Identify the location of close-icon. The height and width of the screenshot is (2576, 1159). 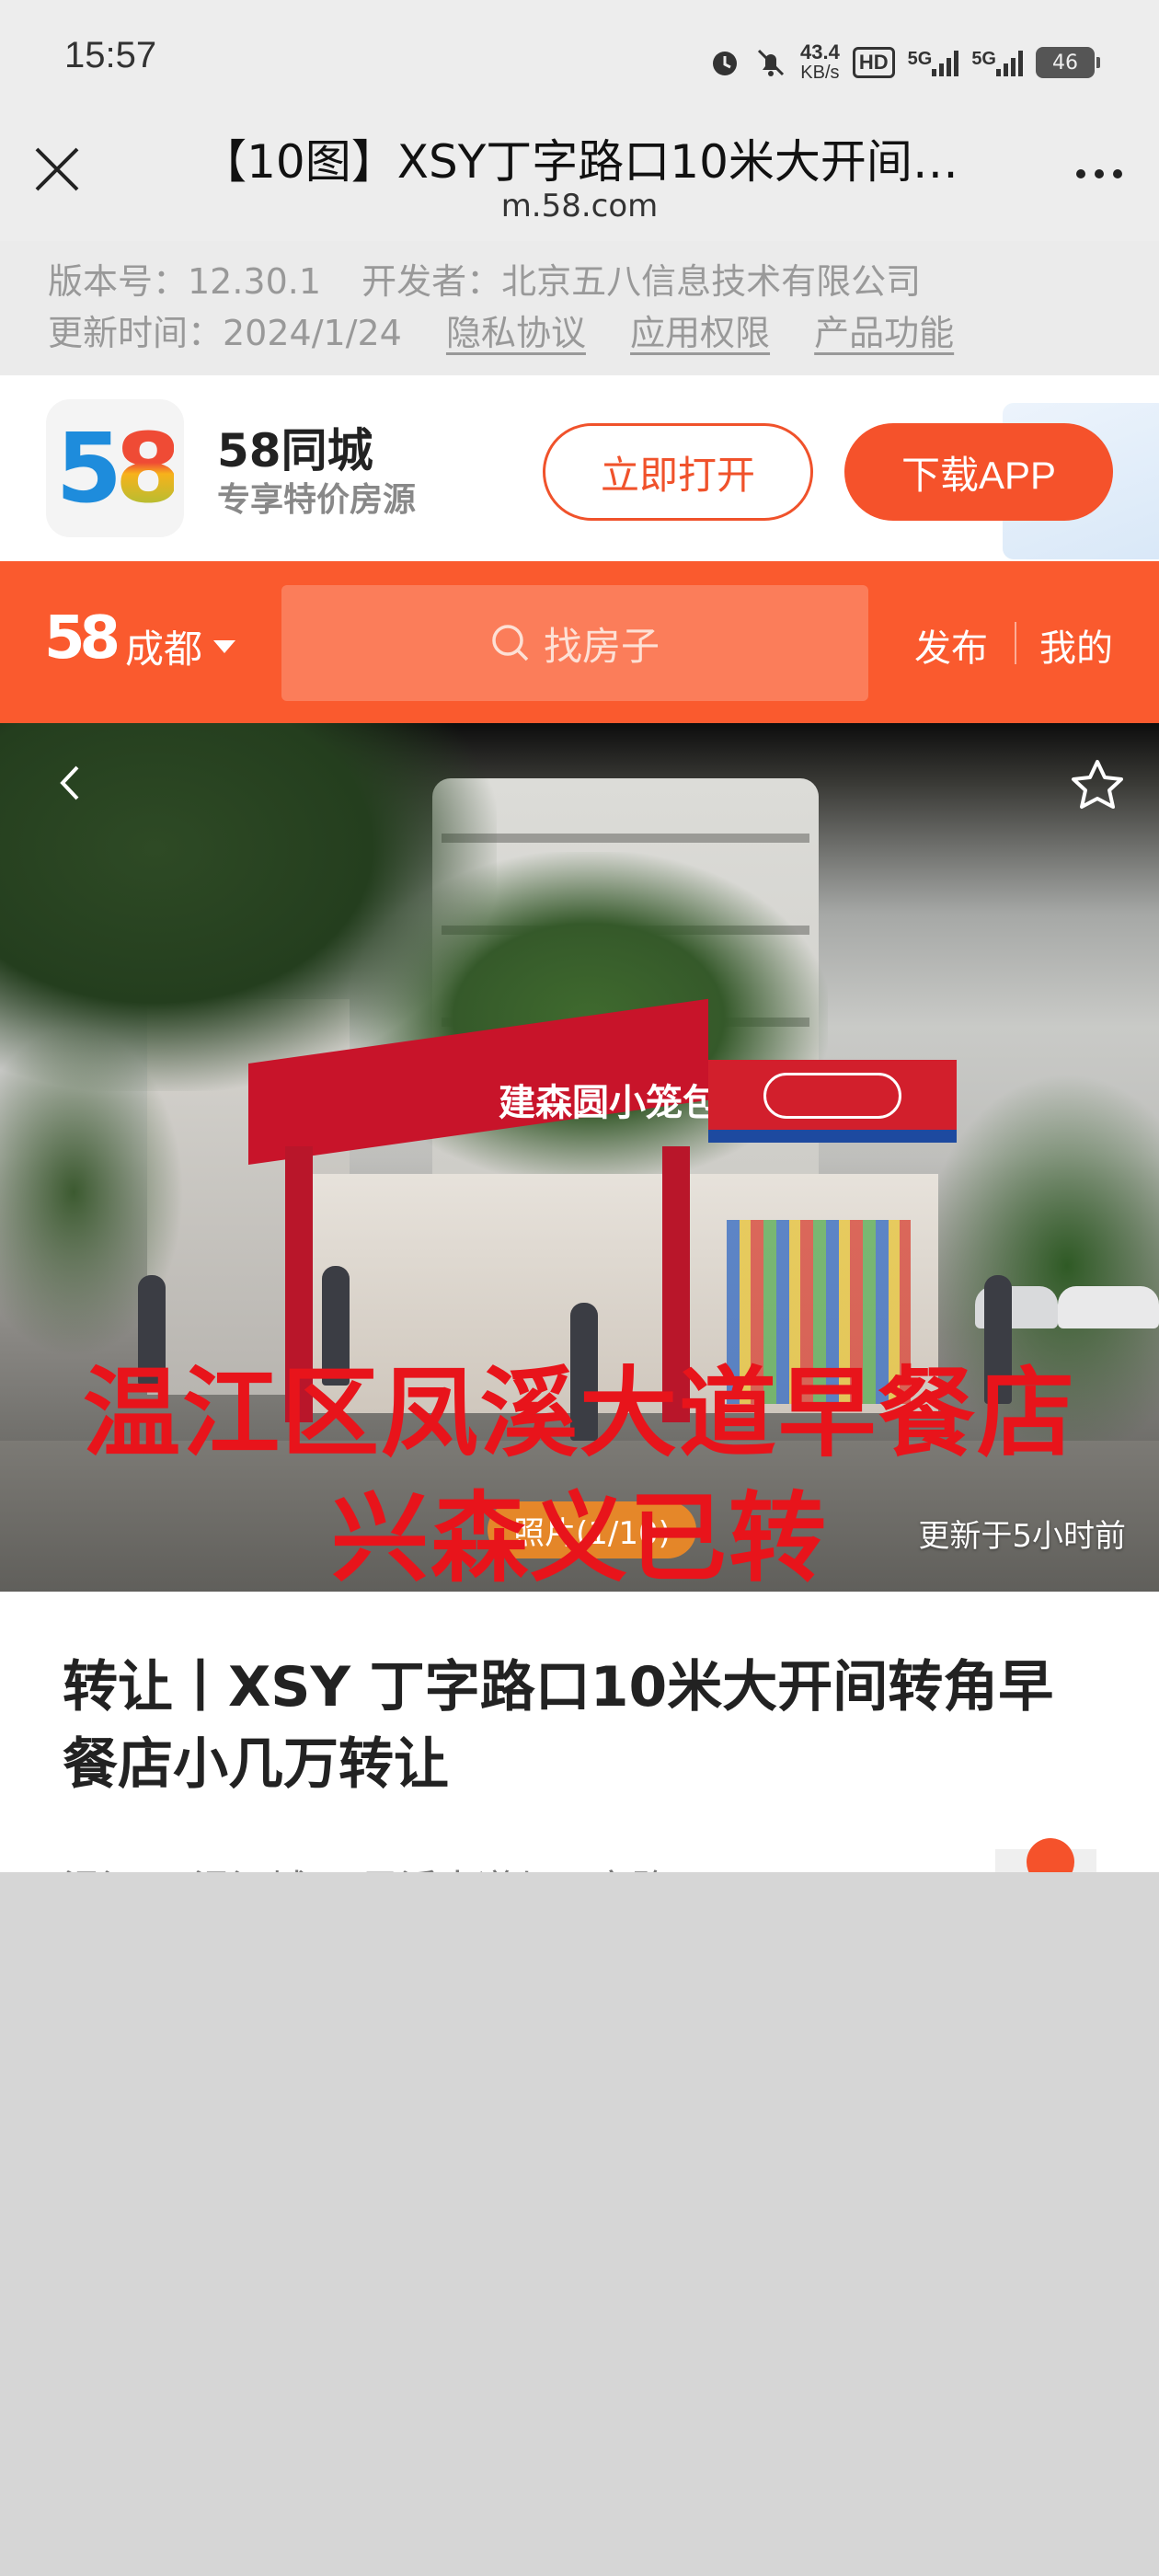
(57, 169).